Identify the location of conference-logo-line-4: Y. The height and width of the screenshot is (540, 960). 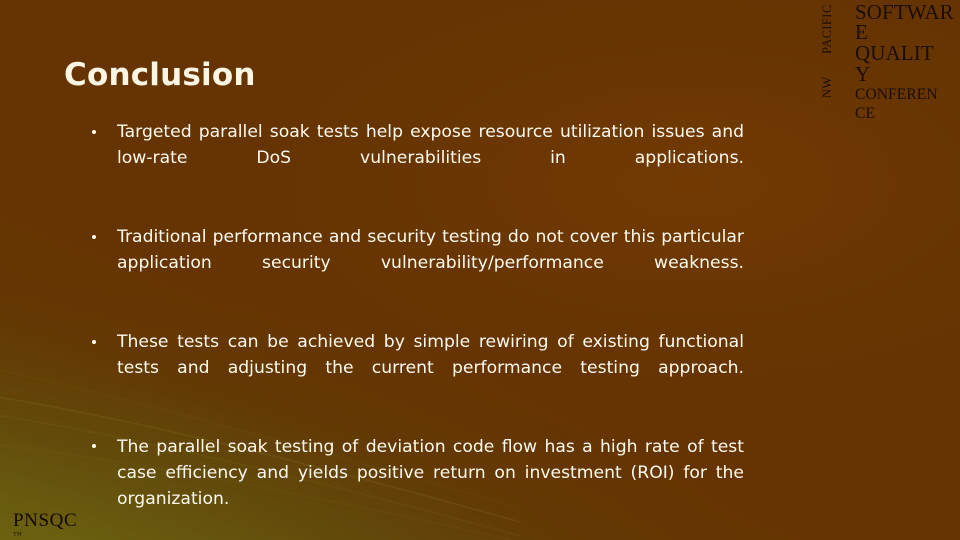
(863, 74).